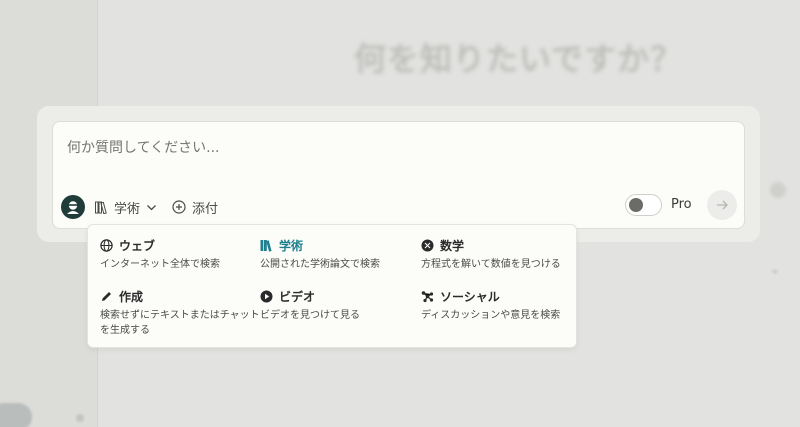  I want to click on user-icon, so click(73, 207).